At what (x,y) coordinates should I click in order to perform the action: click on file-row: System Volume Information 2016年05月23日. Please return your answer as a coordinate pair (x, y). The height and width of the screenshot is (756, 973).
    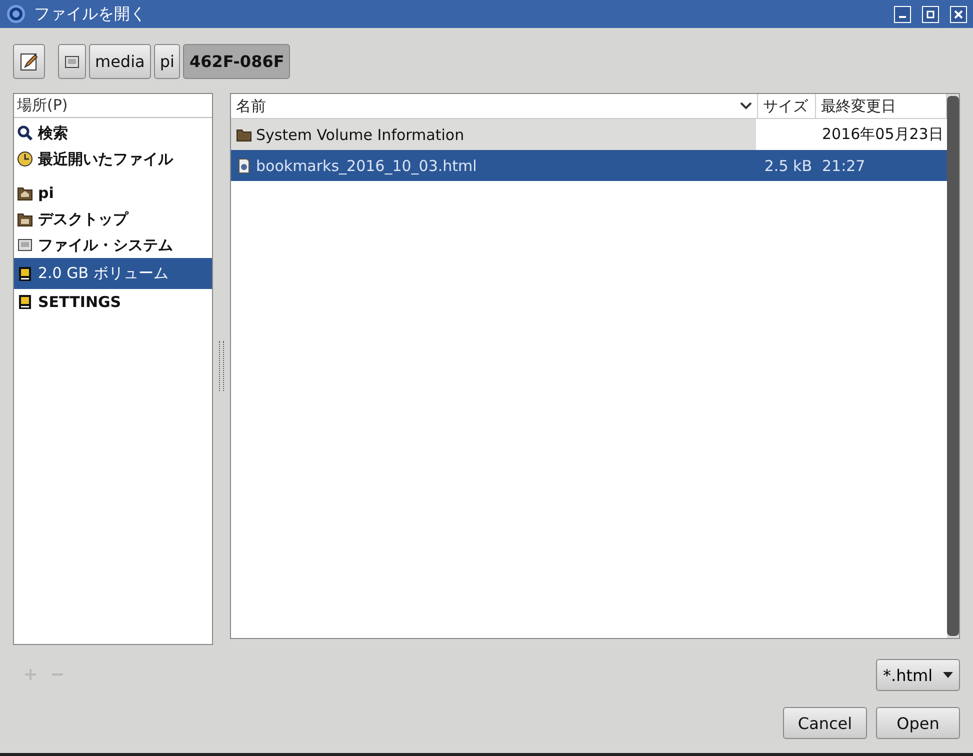
    Looking at the image, I should click on (589, 134).